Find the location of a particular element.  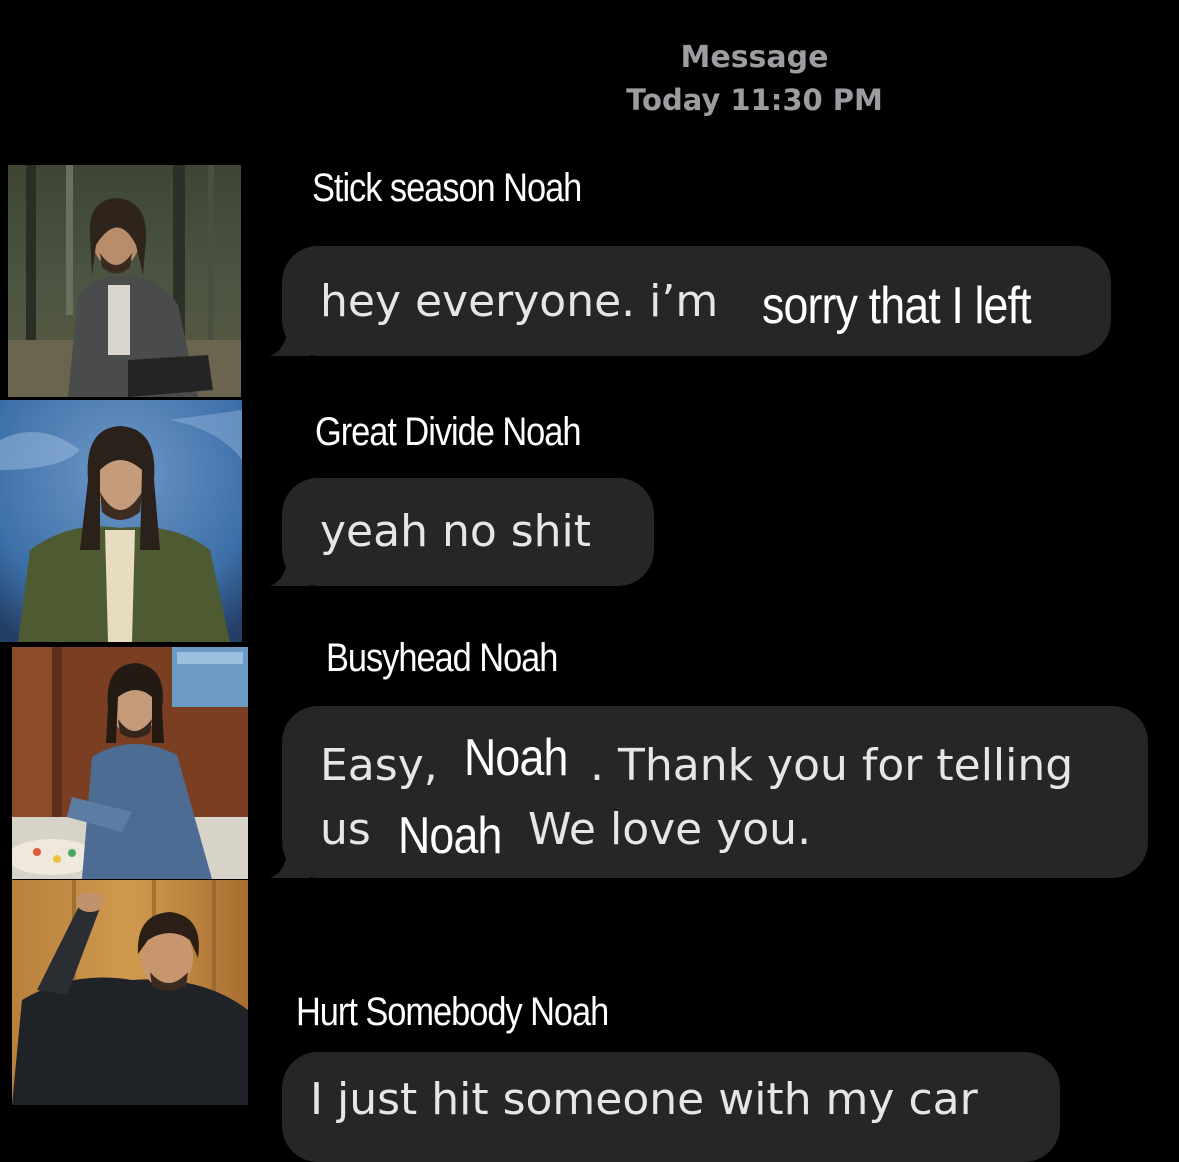

avatar-hurt-somebody is located at coordinates (130, 992).